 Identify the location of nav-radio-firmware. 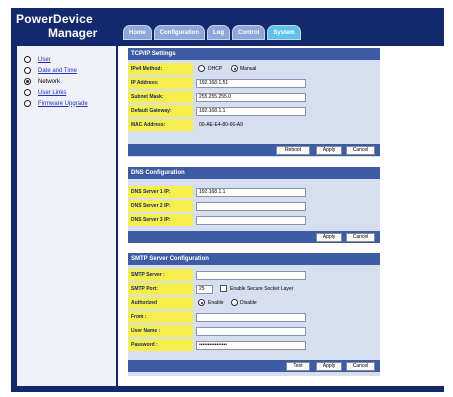
(27, 103).